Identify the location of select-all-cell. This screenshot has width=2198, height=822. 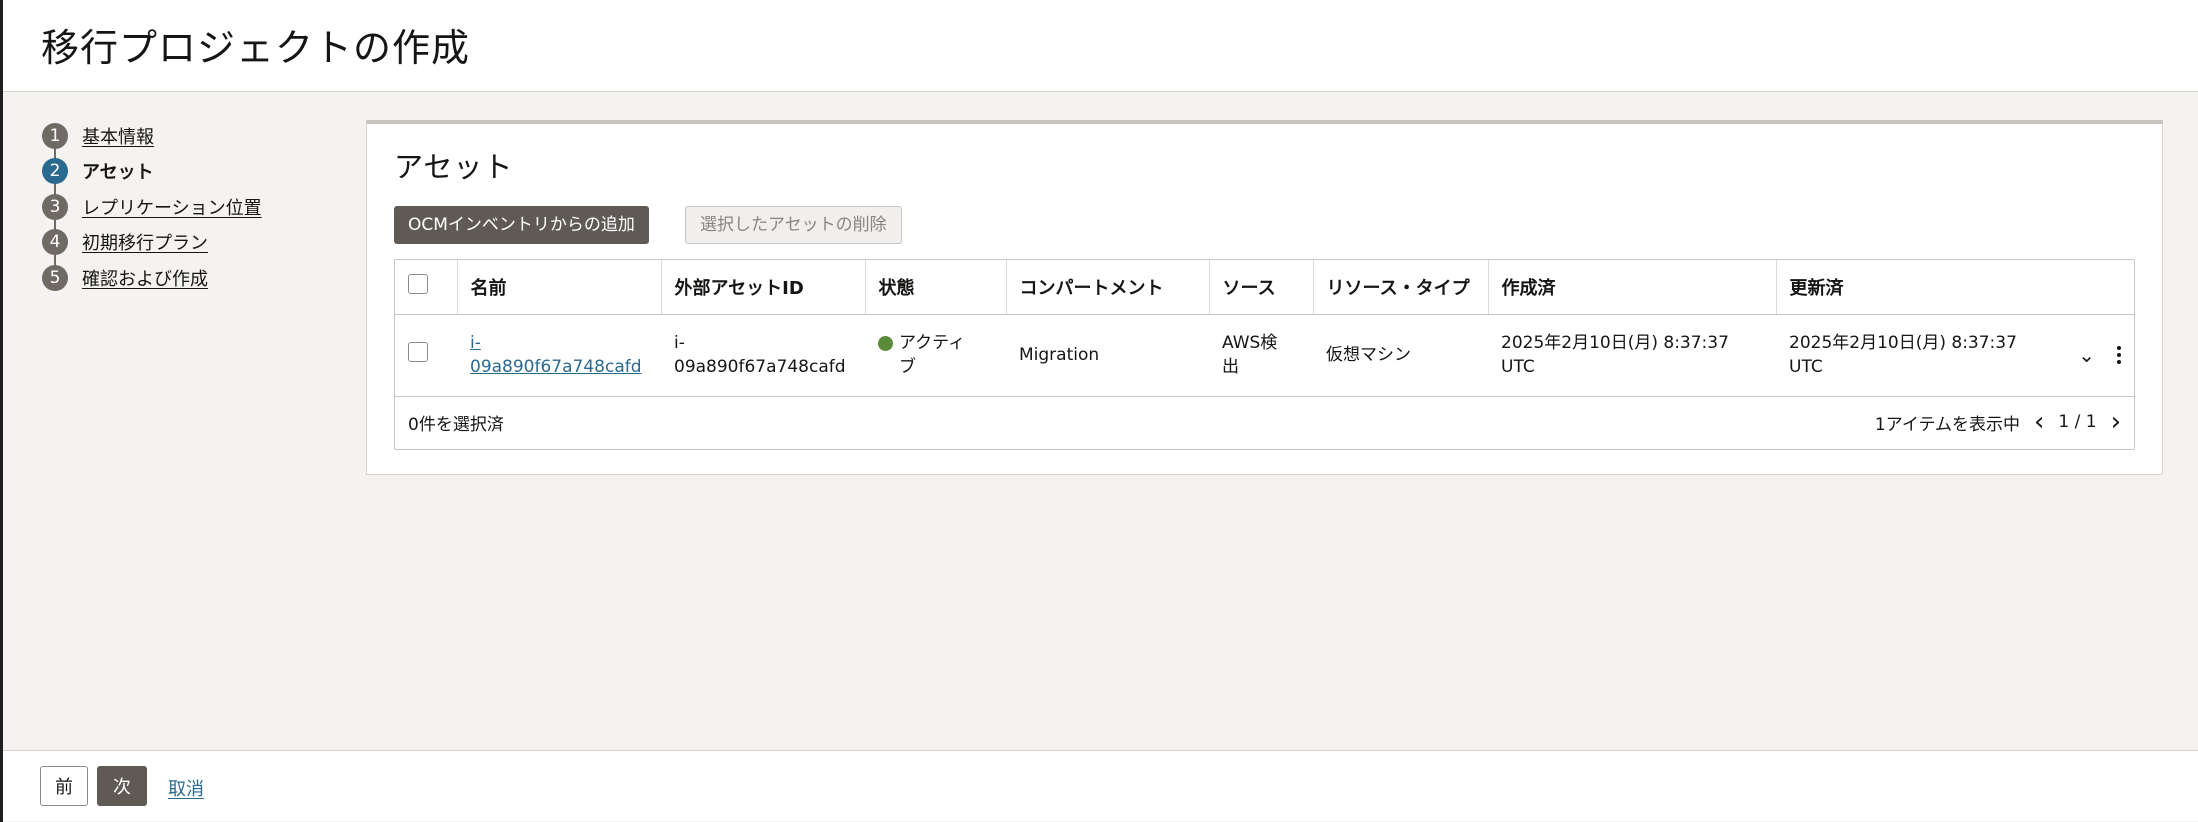
(426, 287).